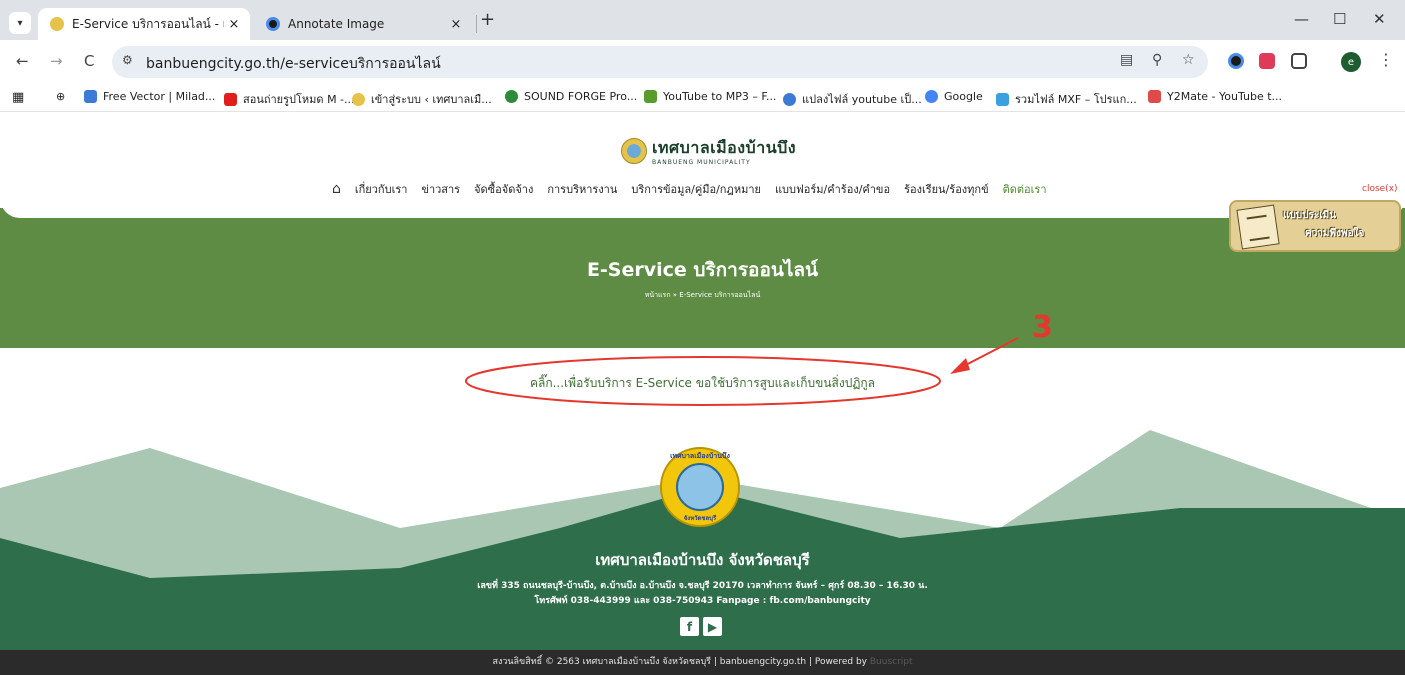 The width and height of the screenshot is (1405, 675). What do you see at coordinates (56, 61) in the screenshot?
I see `forward-button: →` at bounding box center [56, 61].